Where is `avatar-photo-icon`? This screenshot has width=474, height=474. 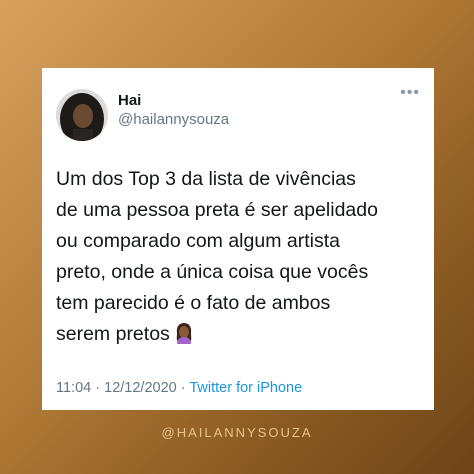 avatar-photo-icon is located at coordinates (82, 115).